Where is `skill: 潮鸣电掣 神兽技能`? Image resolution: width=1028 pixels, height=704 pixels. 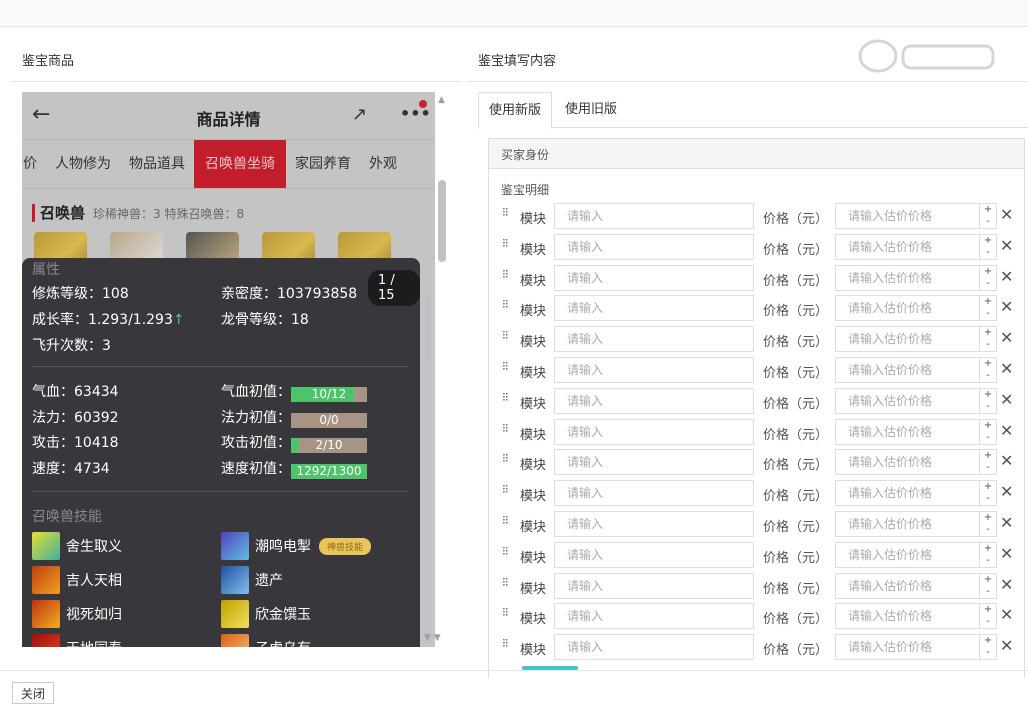 skill: 潮鸣电掣 神兽技能 is located at coordinates (296, 546).